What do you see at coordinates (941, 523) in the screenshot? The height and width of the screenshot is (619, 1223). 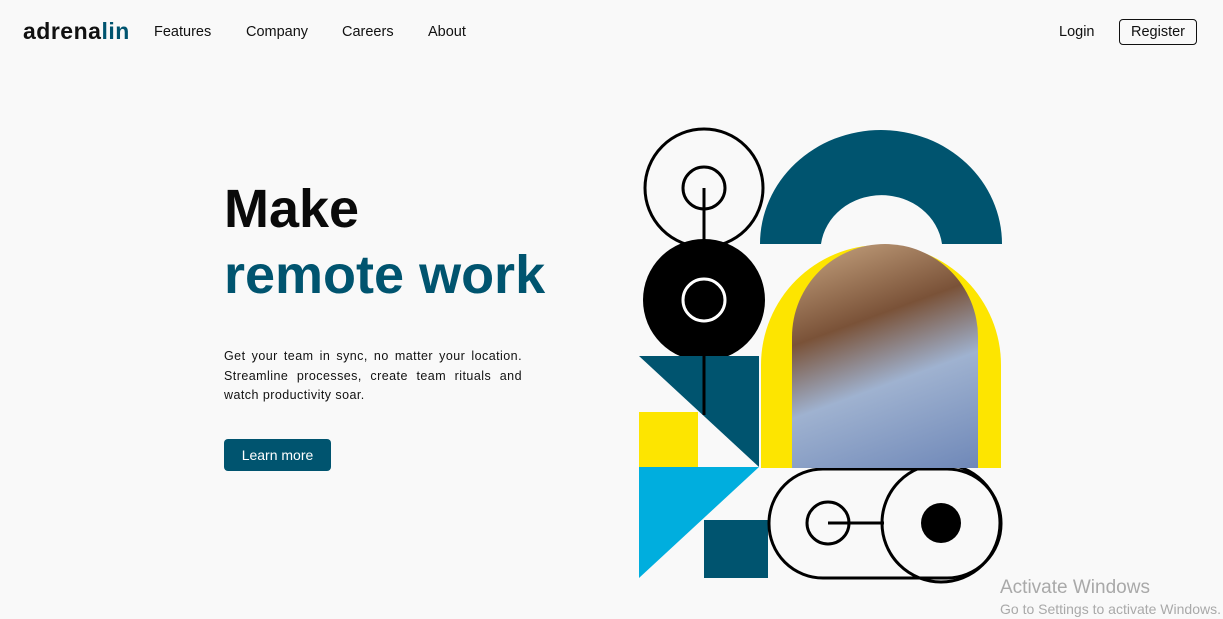 I see `pill-black-dot` at bounding box center [941, 523].